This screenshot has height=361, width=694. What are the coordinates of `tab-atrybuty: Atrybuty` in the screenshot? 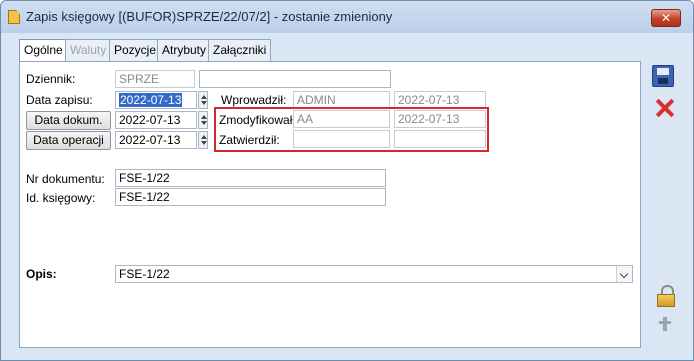 It's located at (184, 50).